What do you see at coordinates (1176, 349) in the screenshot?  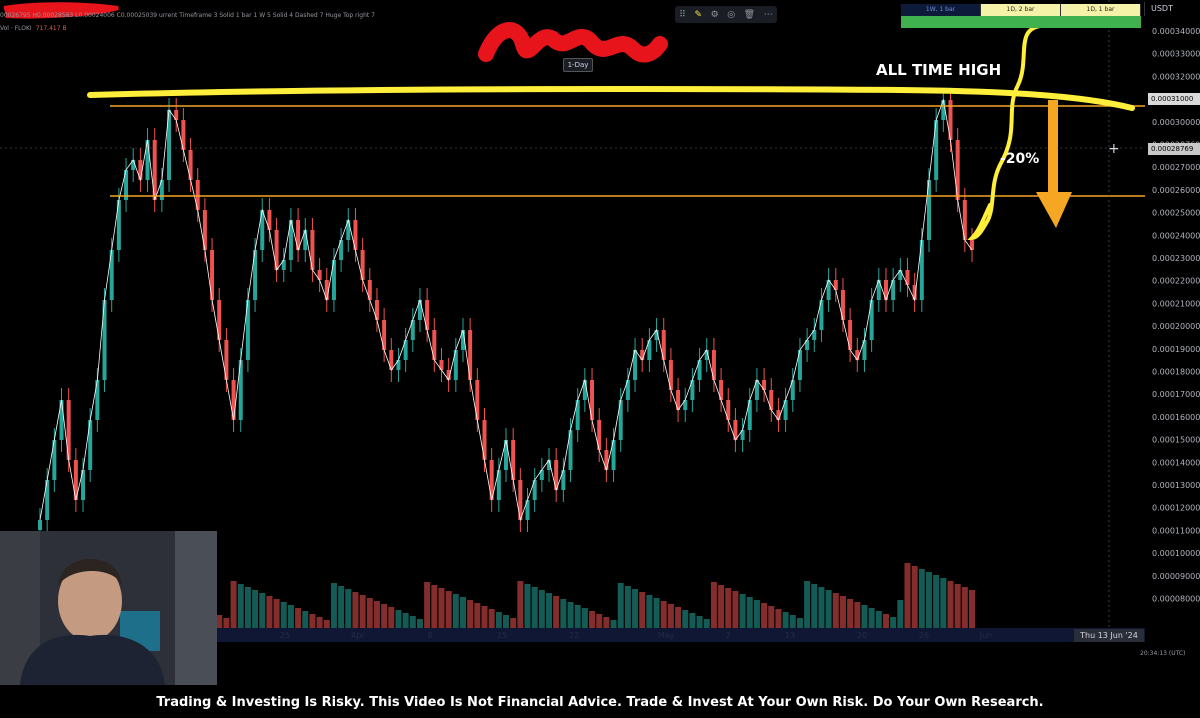 I see `price-axis-label: 0.00019000` at bounding box center [1176, 349].